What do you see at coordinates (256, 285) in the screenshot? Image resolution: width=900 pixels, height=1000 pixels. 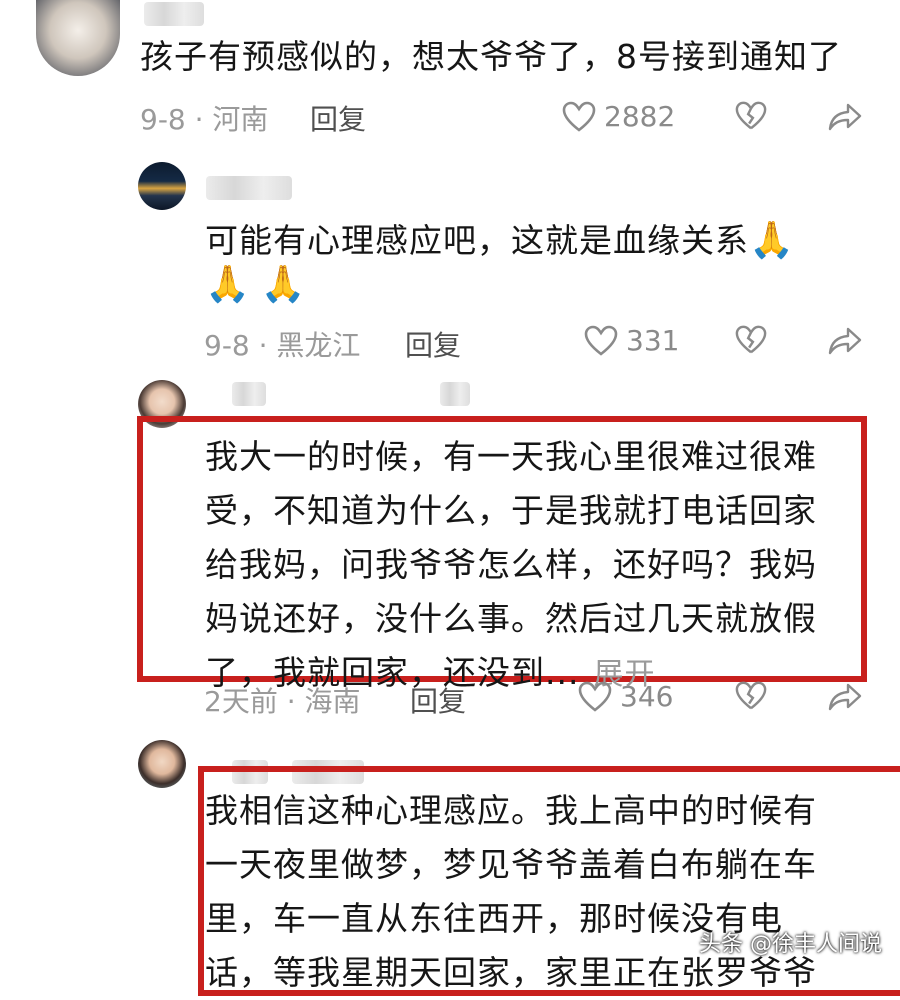 I see `emoji-line: 🙏 🙏` at bounding box center [256, 285].